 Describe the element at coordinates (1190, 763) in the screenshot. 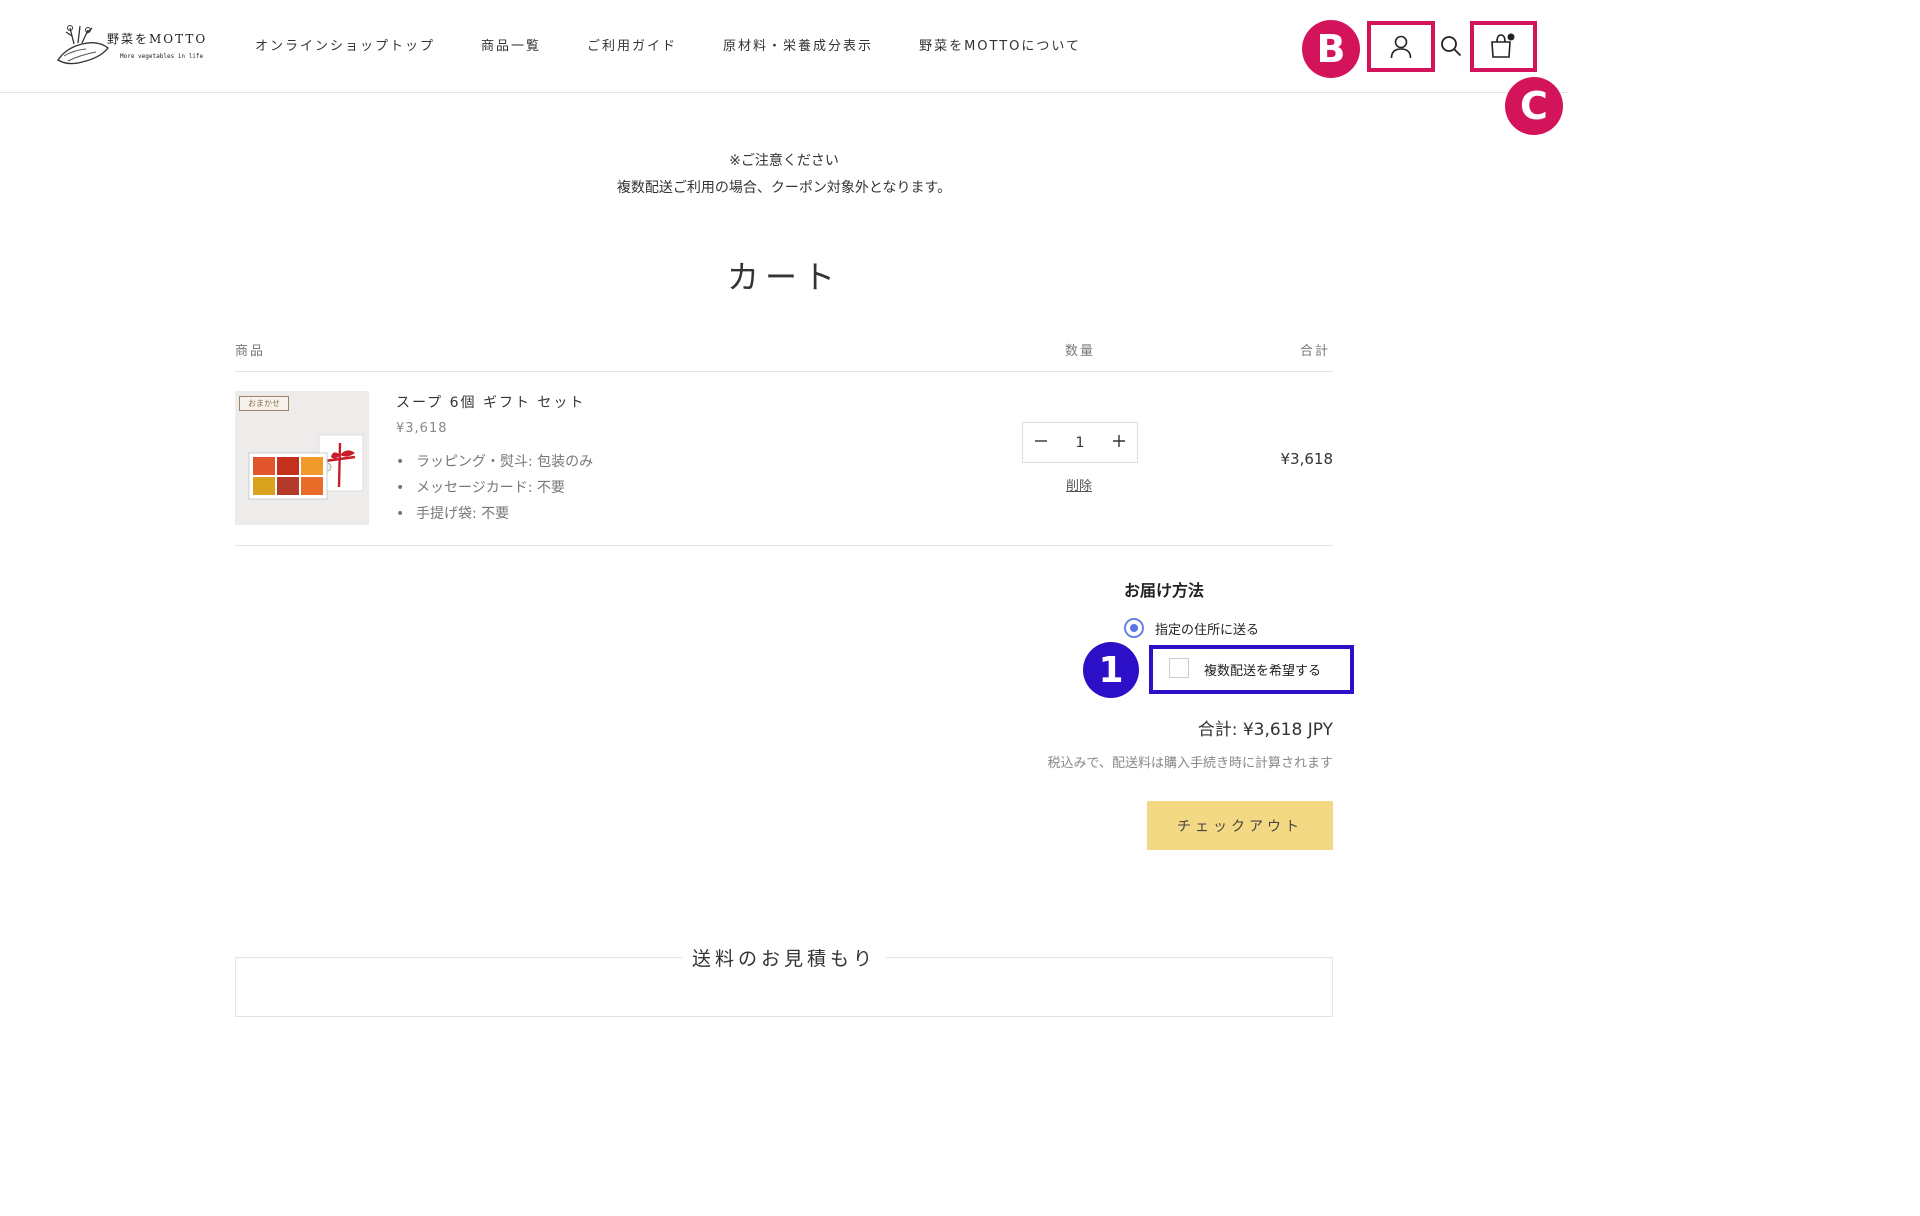

I see `tax-note: 税込みで、配送料は購入手続き時に計算されます` at that location.